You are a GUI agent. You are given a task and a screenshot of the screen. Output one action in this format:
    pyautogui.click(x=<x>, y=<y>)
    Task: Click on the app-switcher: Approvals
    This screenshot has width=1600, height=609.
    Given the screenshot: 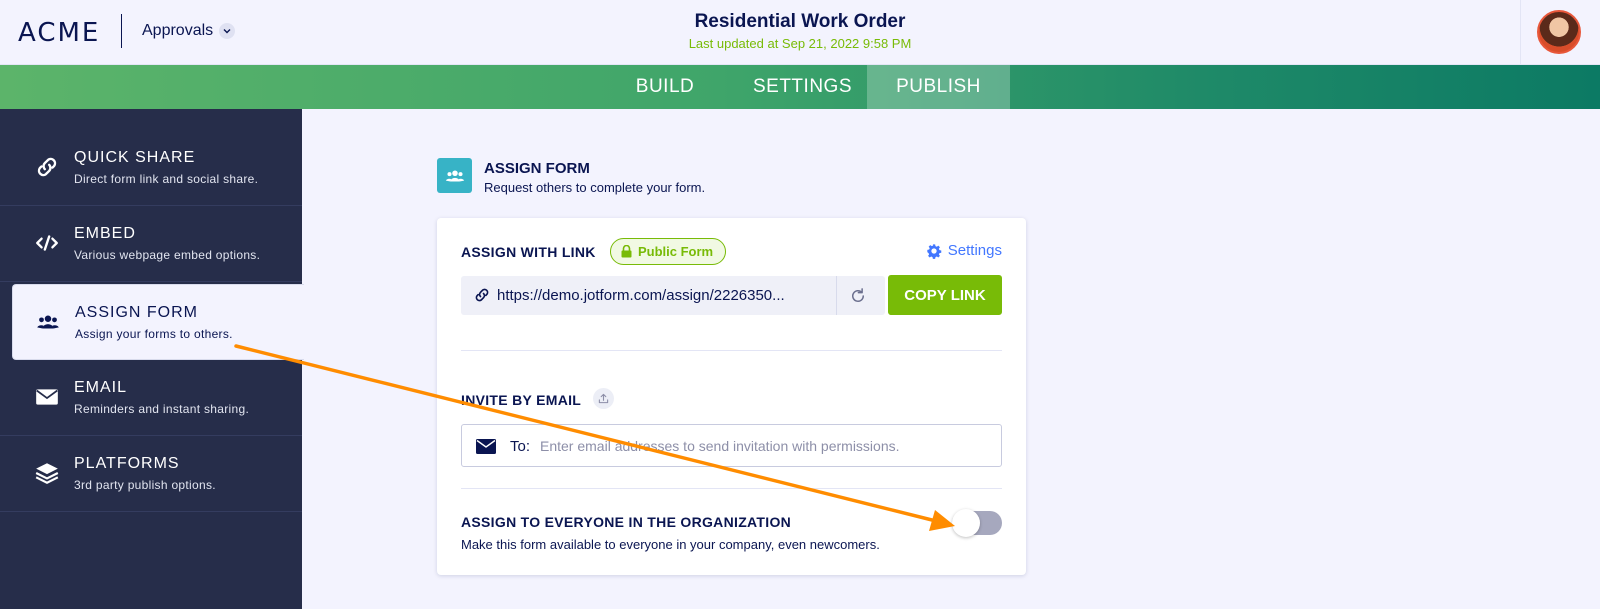 What is the action you would take?
    pyautogui.click(x=189, y=31)
    